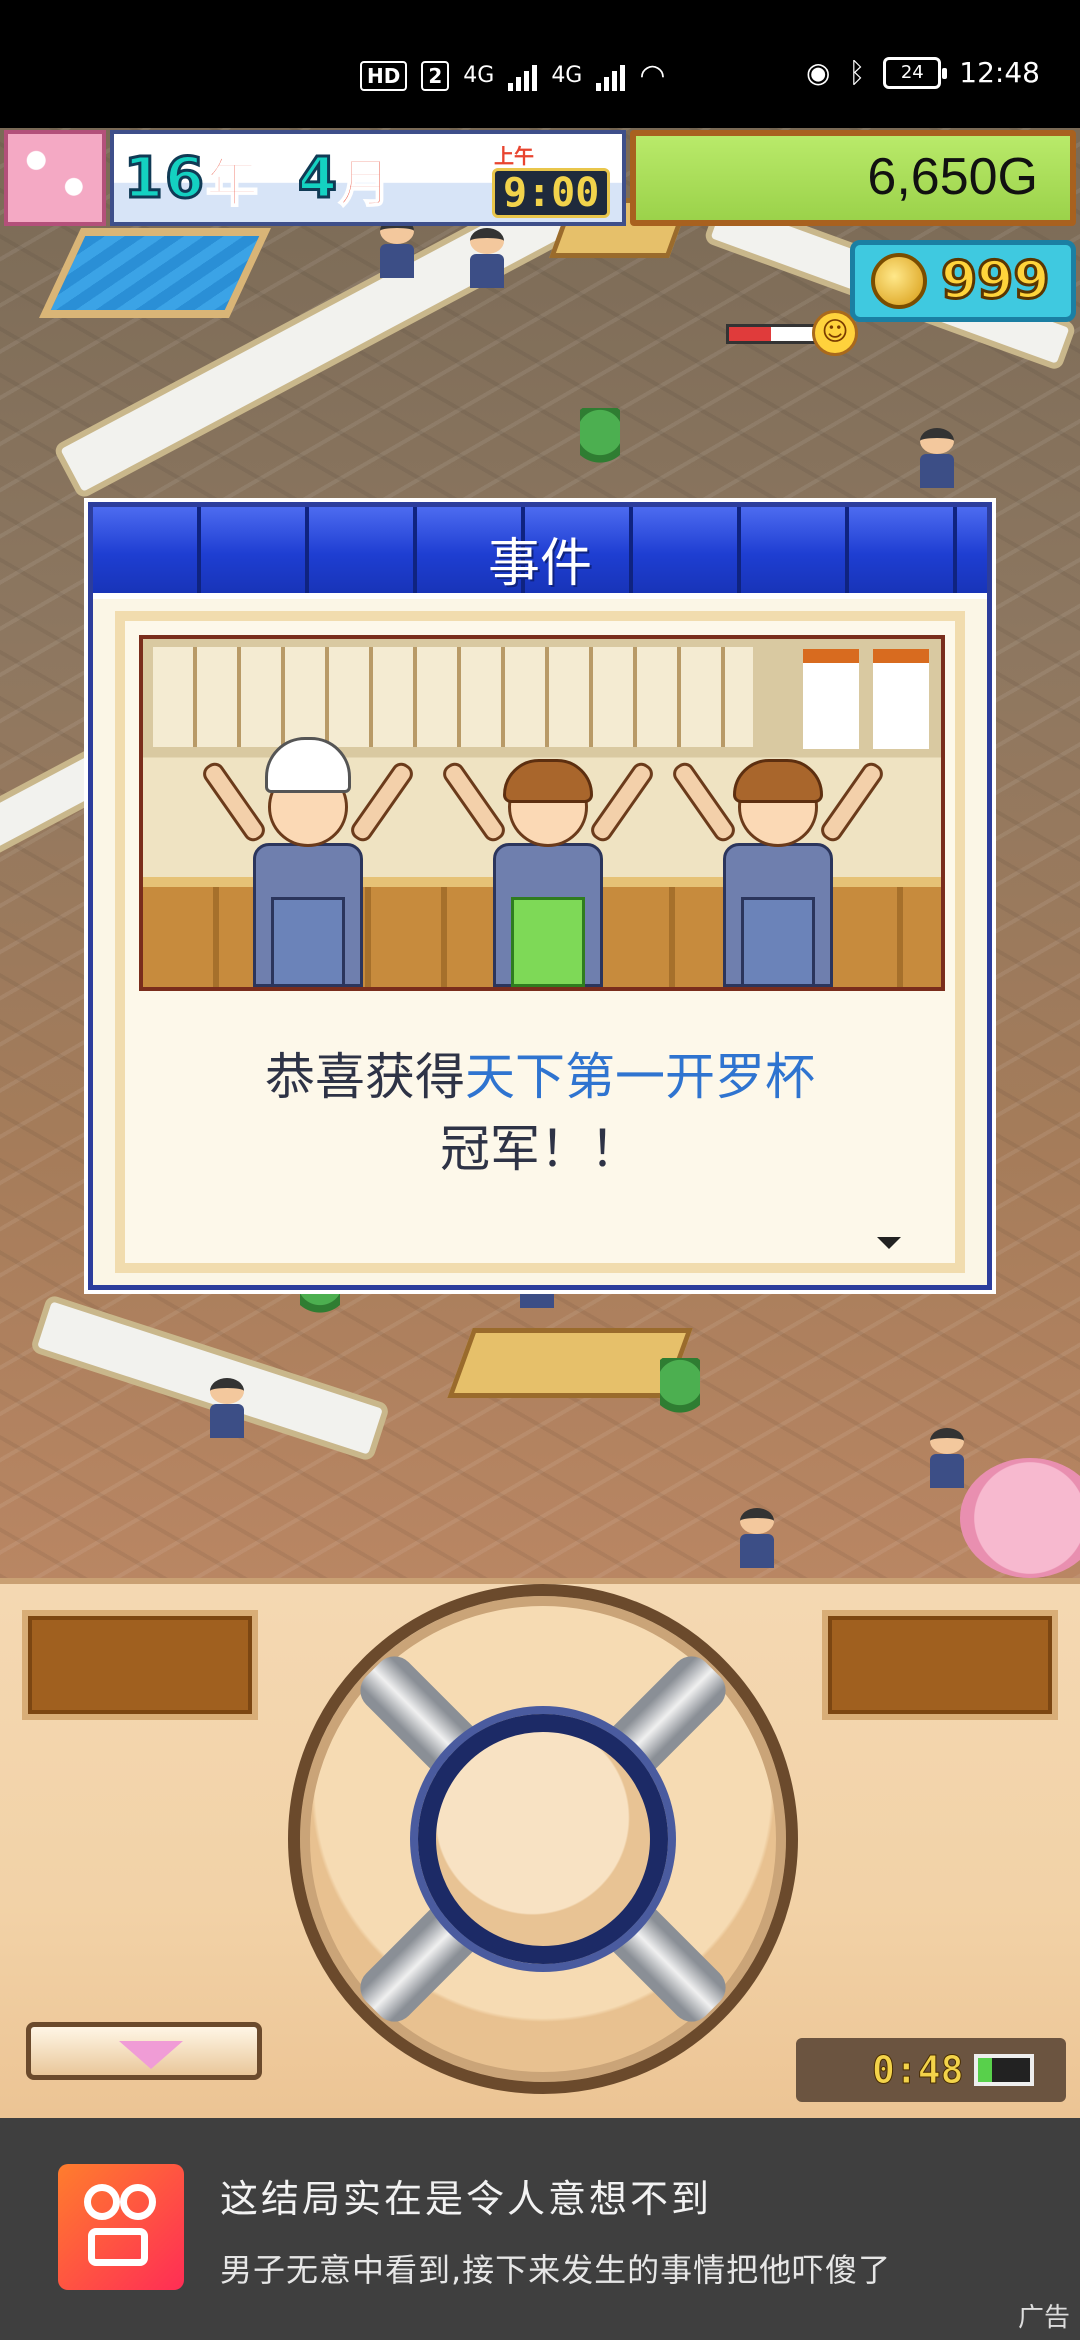 The width and height of the screenshot is (1080, 2340). What do you see at coordinates (151, 2055) in the screenshot?
I see `triangle-down-icon` at bounding box center [151, 2055].